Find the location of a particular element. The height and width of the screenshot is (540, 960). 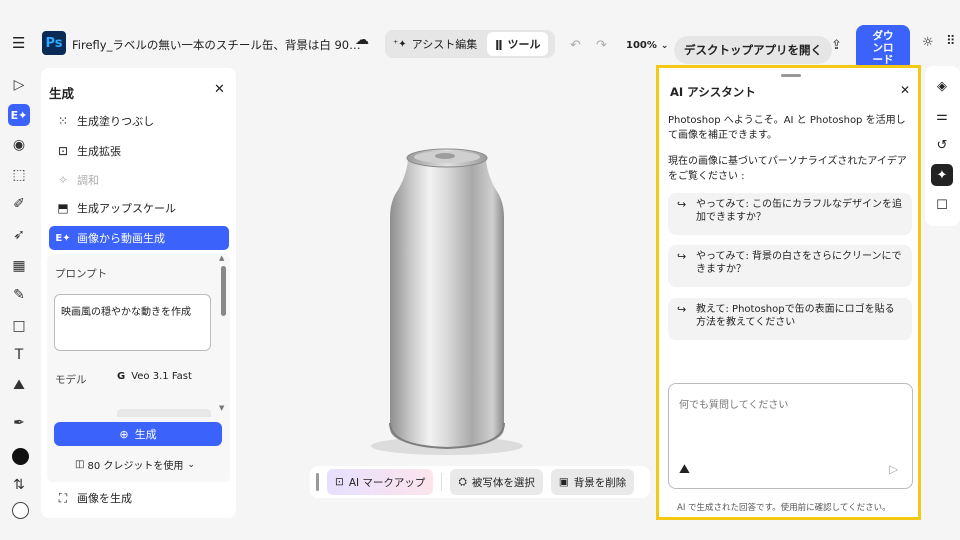

suggestion-card: ↪ やってみて: 背景の白さをさらにクリーンにできますか？ is located at coordinates (790, 266).